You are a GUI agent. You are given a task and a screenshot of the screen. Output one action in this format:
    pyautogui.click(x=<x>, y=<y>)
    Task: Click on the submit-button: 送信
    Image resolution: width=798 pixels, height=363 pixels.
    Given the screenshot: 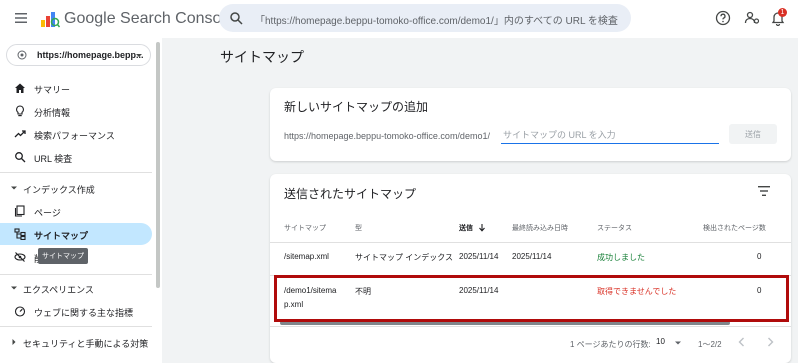 What is the action you would take?
    pyautogui.click(x=753, y=134)
    